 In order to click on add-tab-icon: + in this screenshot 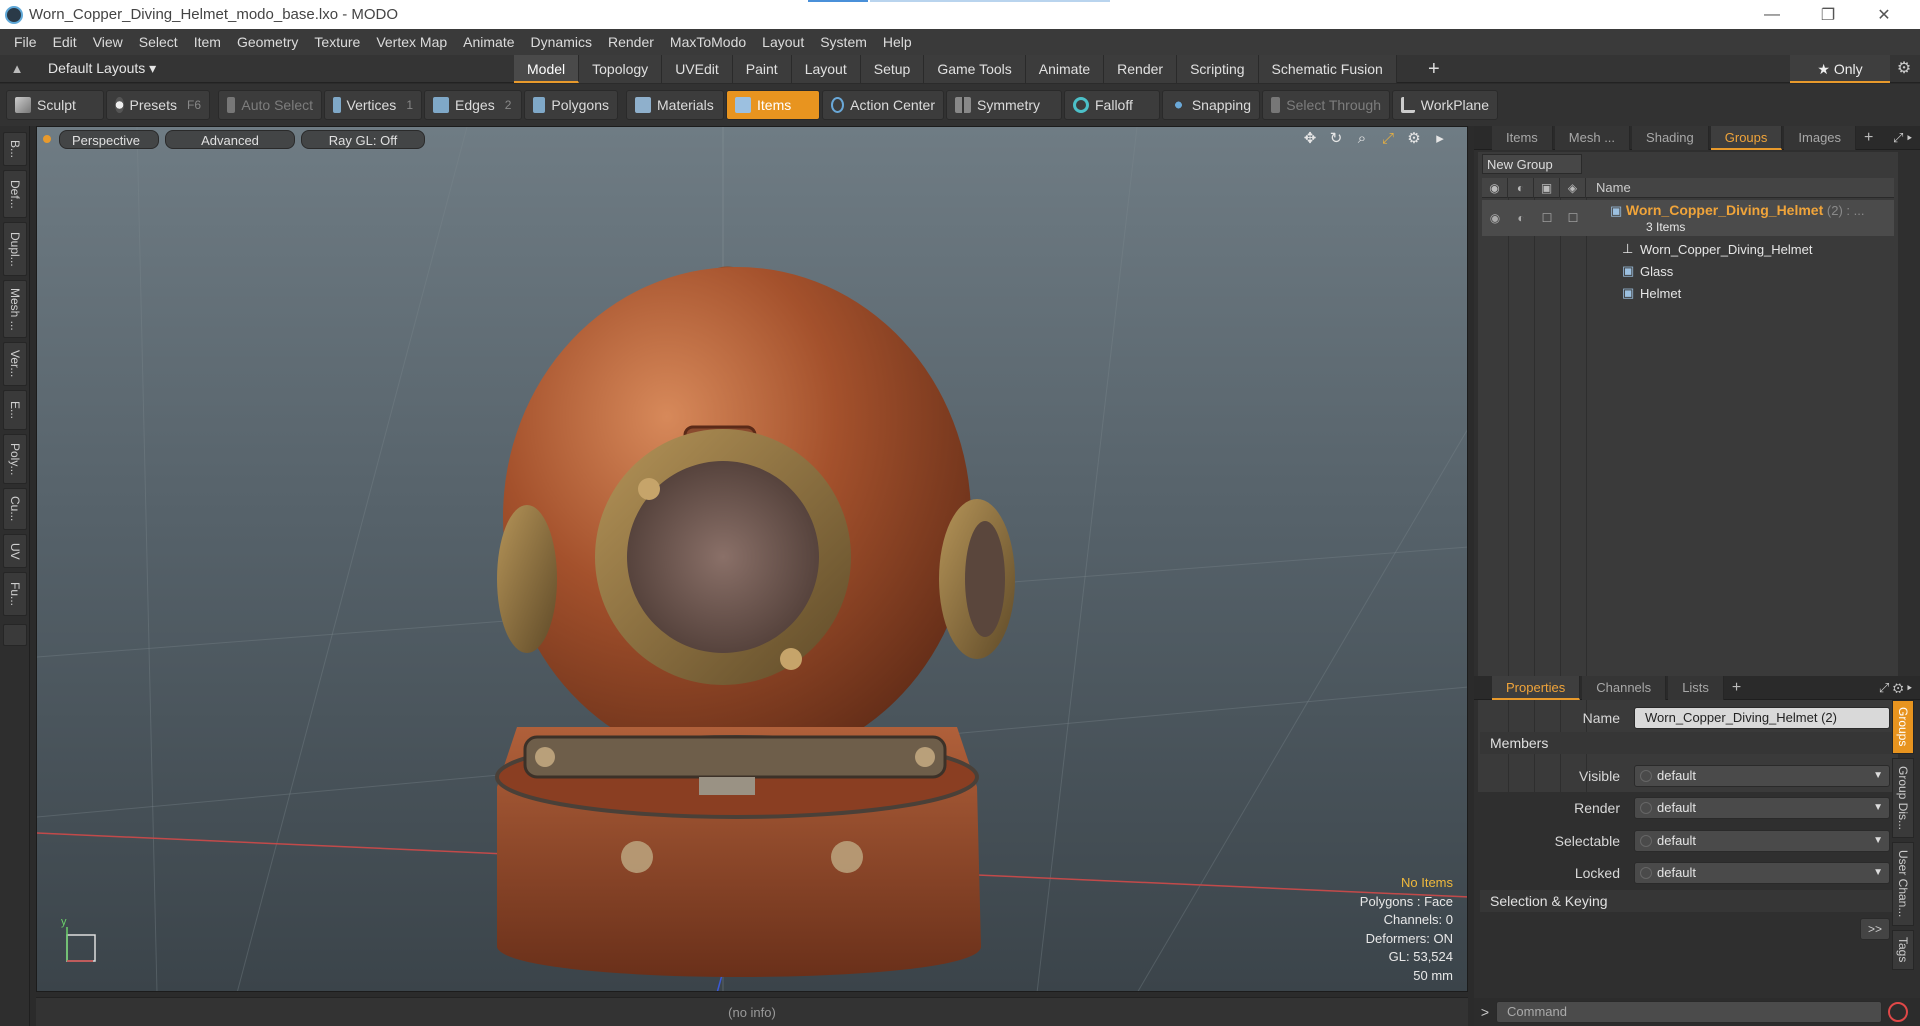, I will do `click(1868, 138)`.